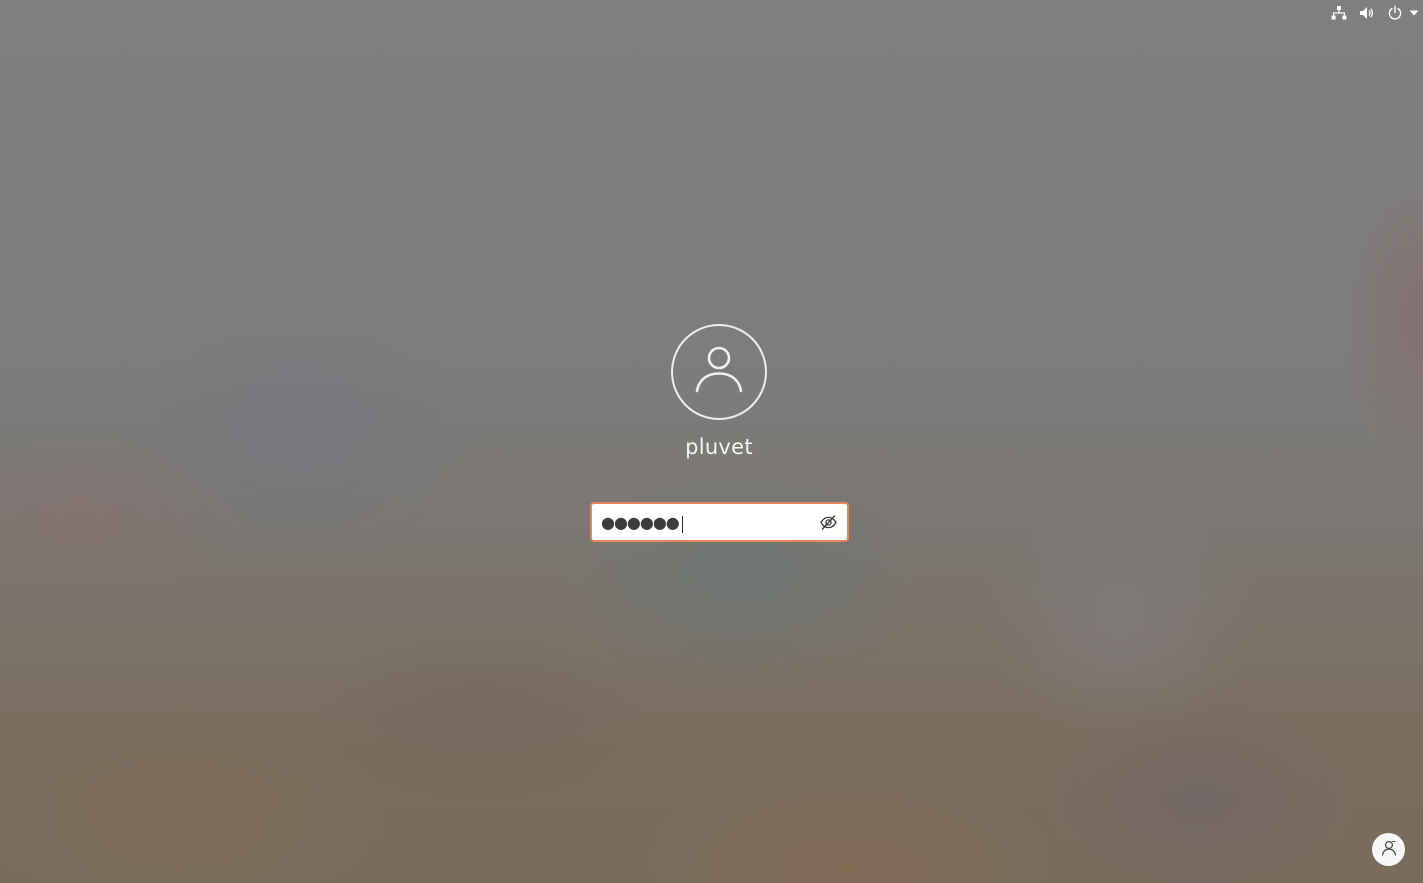 This screenshot has width=1423, height=883. What do you see at coordinates (719, 522) in the screenshot?
I see `password-input: ●●●●●●` at bounding box center [719, 522].